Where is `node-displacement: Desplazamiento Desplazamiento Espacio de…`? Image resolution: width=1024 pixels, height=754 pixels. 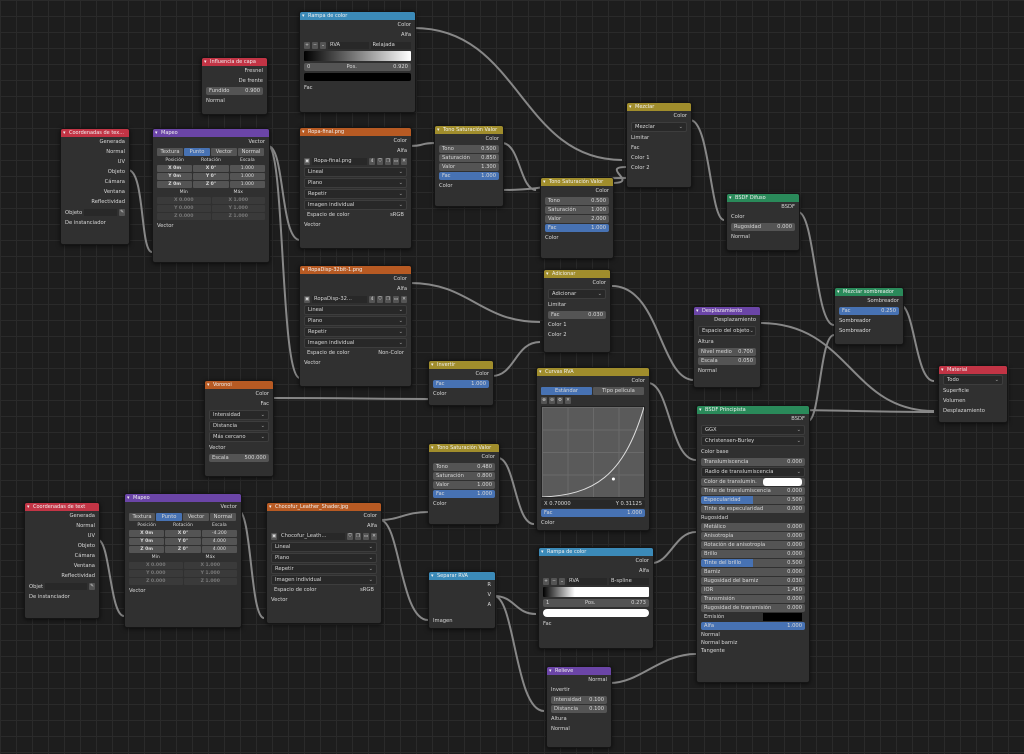 node-displacement: Desplazamiento Desplazamiento Espacio de… is located at coordinates (727, 347).